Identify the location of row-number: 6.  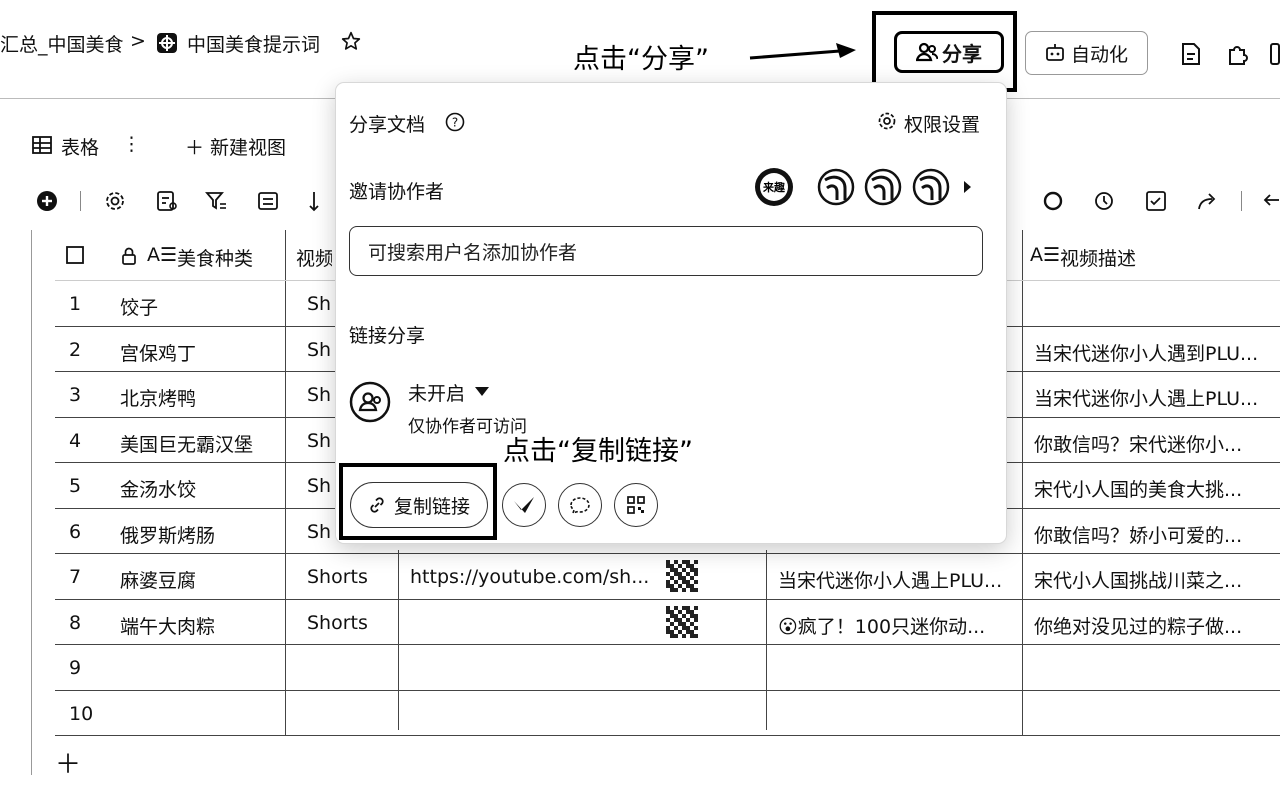
(75, 532).